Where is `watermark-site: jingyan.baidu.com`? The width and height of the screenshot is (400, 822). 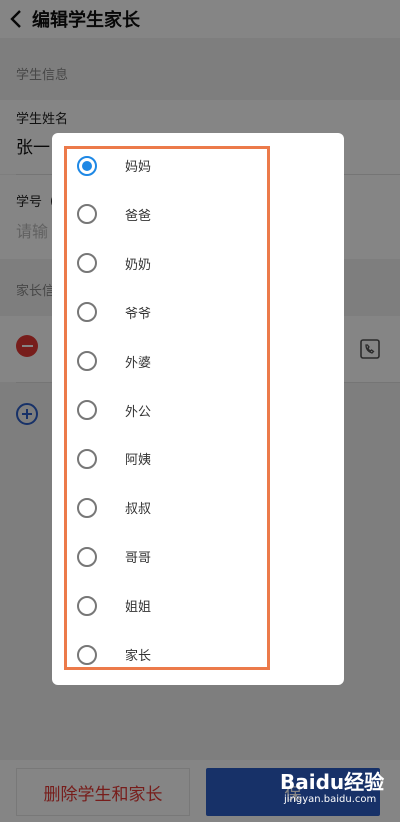 watermark-site: jingyan.baidu.com is located at coordinates (330, 799).